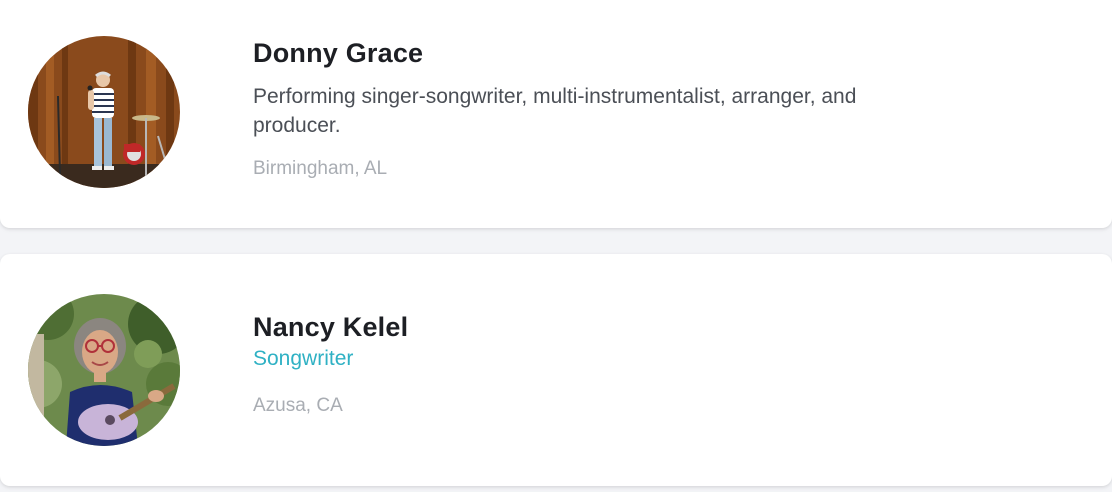  What do you see at coordinates (303, 358) in the screenshot?
I see `profile-role: Songwriter` at bounding box center [303, 358].